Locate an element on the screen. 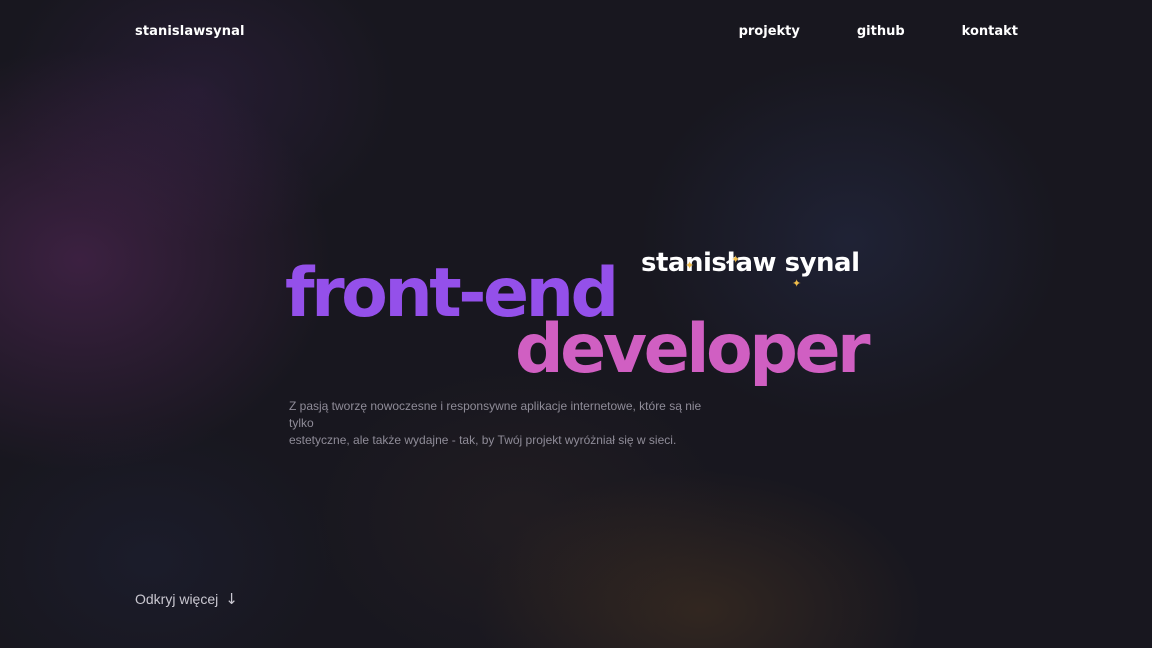 The width and height of the screenshot is (1152, 648). nav-links: projekty github kontakt is located at coordinates (850, 31).